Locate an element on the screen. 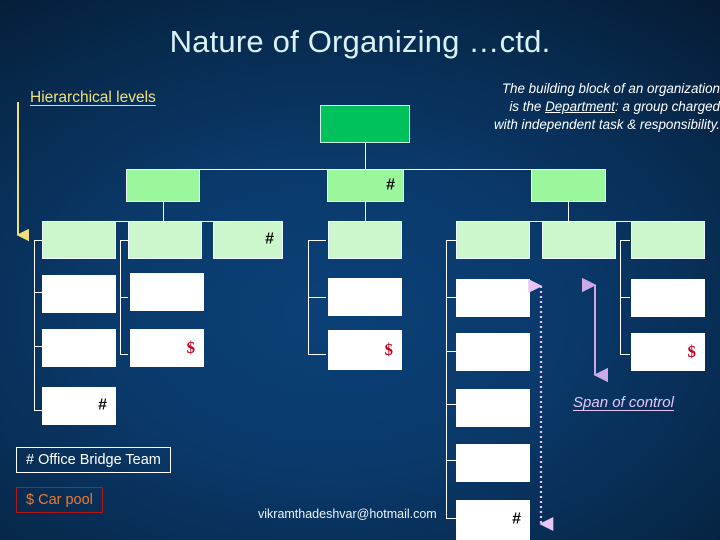 The height and width of the screenshot is (540, 720). author-email: vikramthadeshvar@hotmail.com is located at coordinates (347, 514).